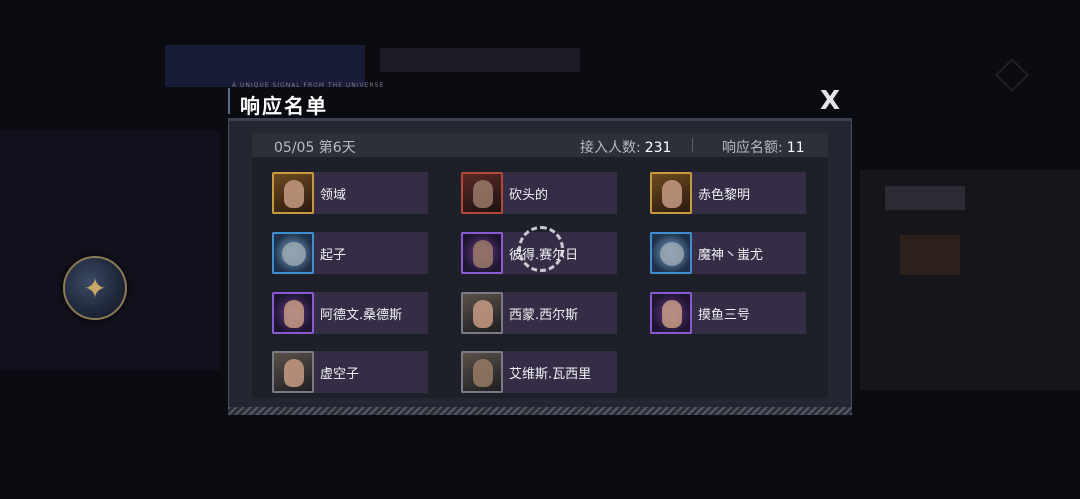 The height and width of the screenshot is (499, 1080). I want to click on member-name: 赤色黎明, so click(724, 195).